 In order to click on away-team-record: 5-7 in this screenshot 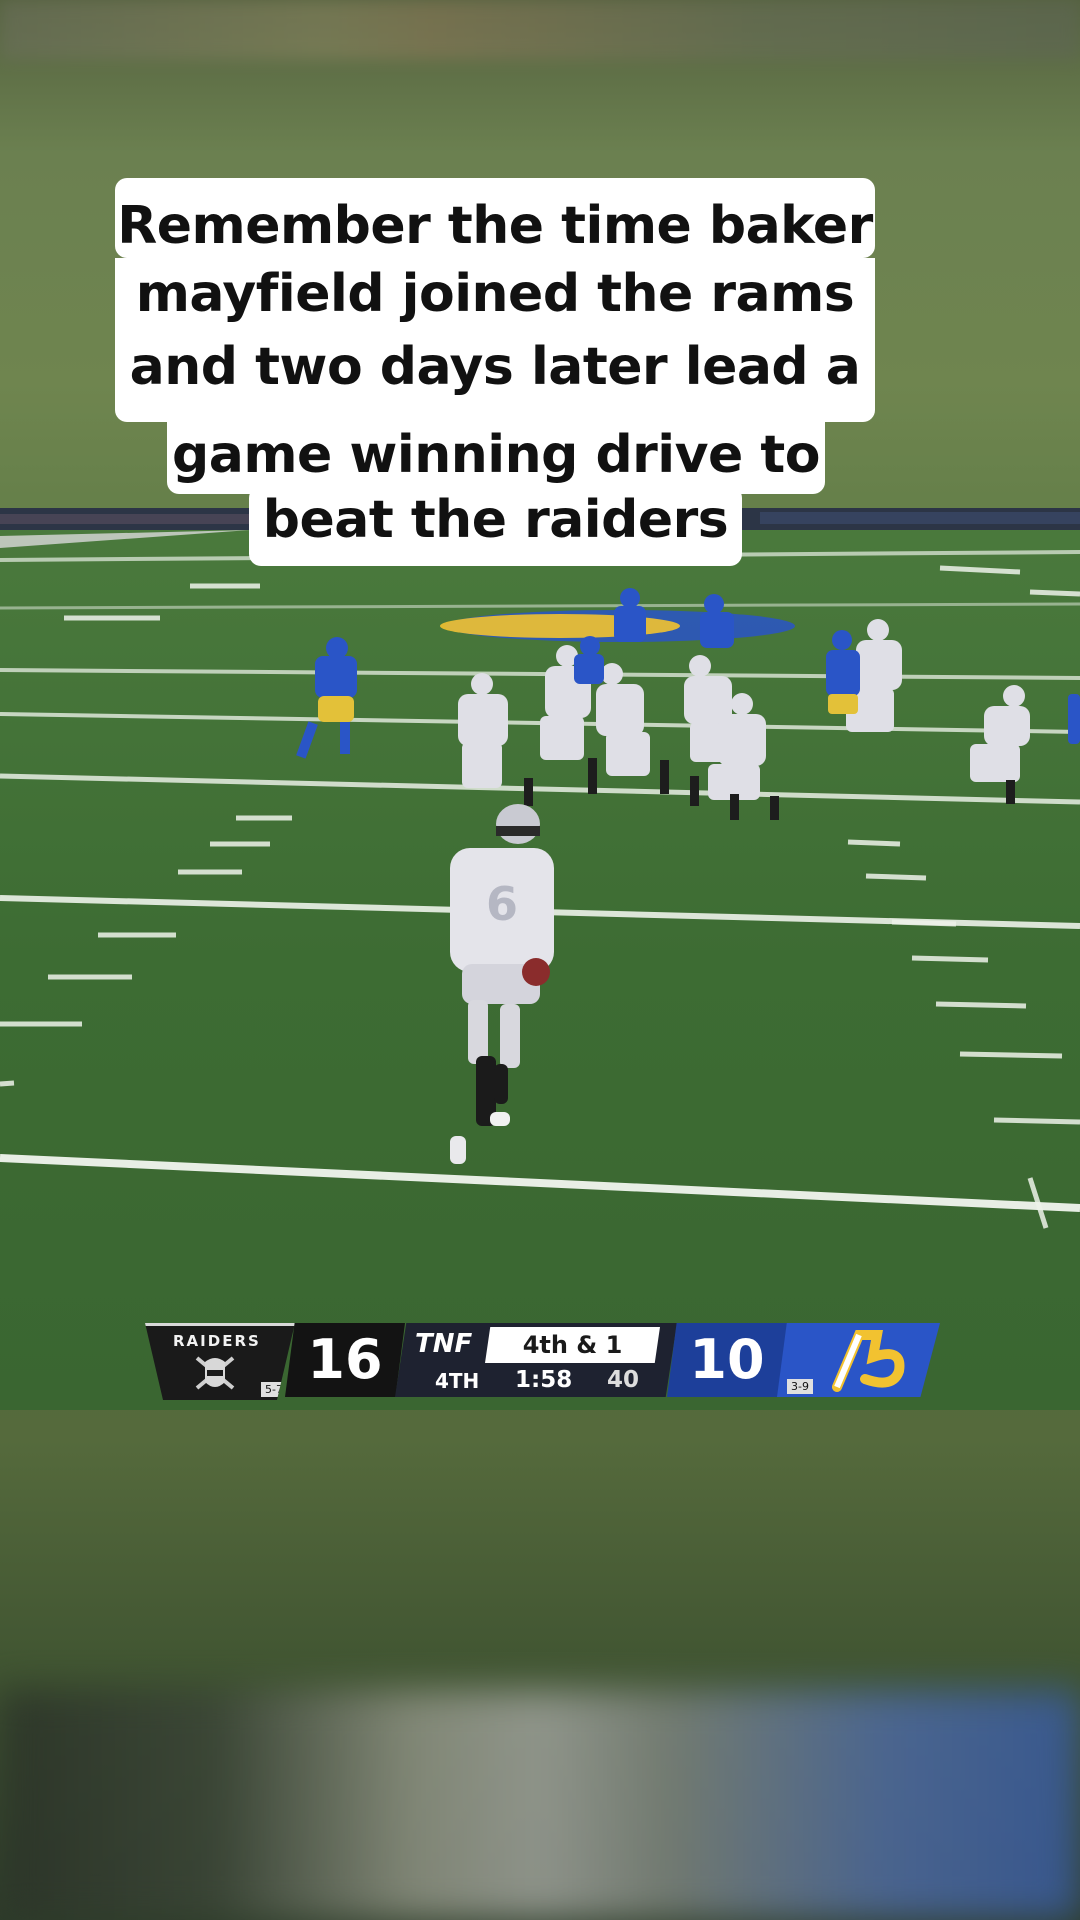, I will do `click(274, 1389)`.